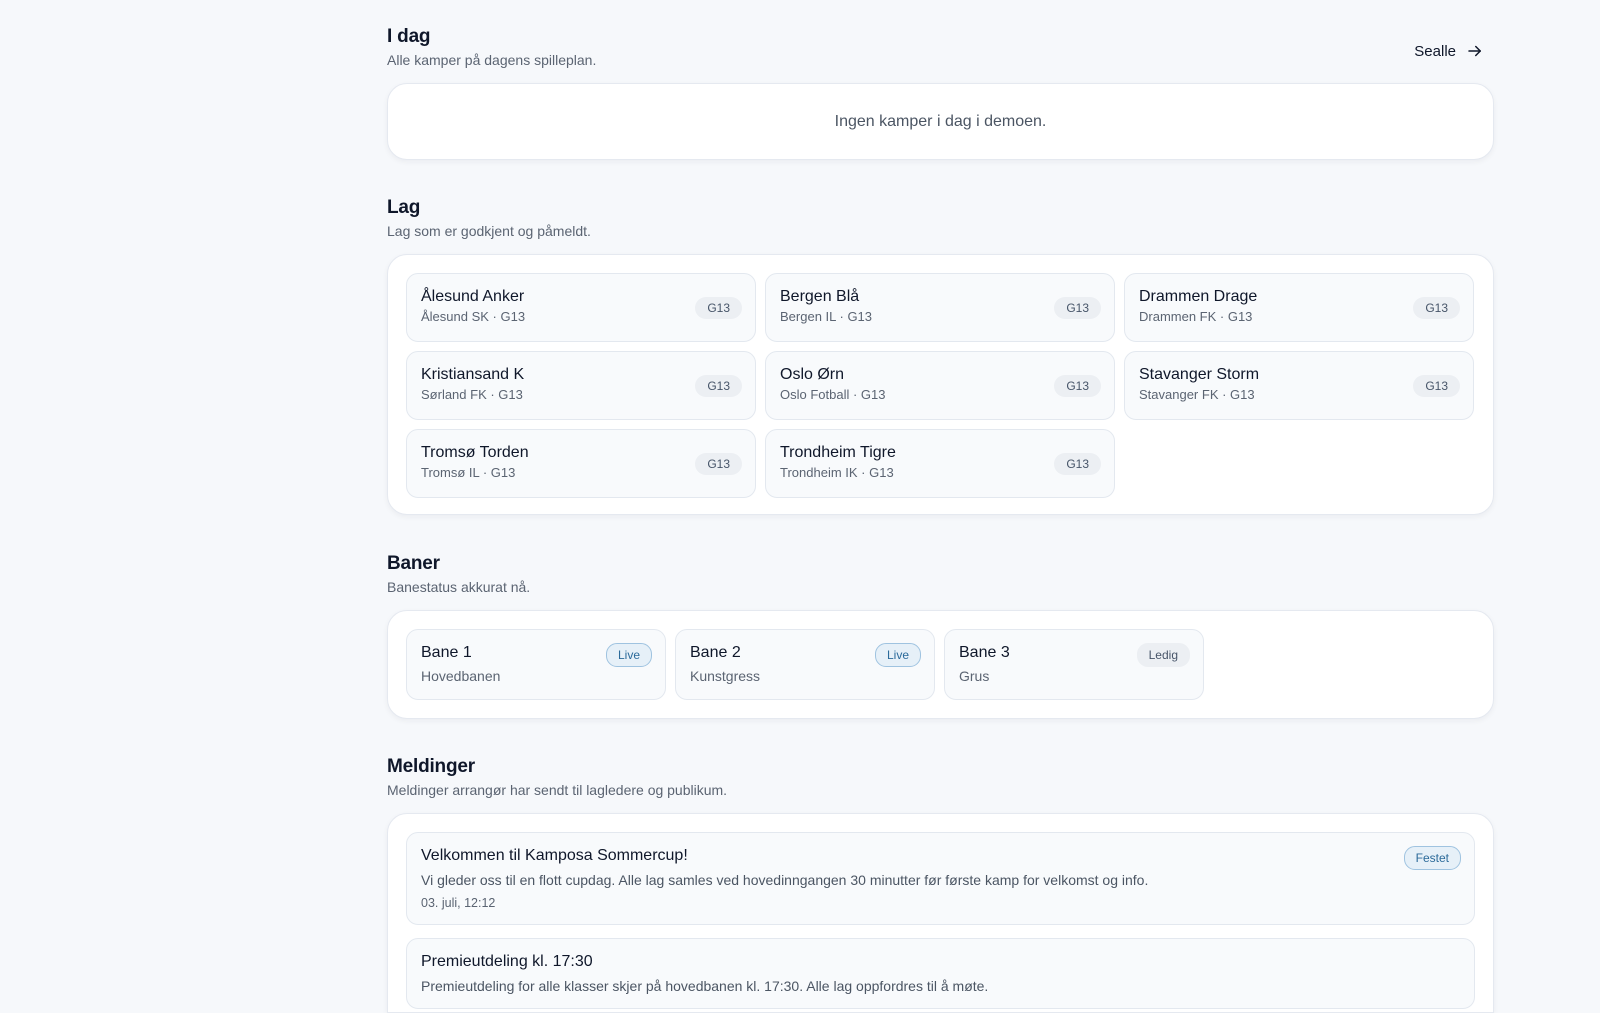 Image resolution: width=1600 pixels, height=1013 pixels. I want to click on team-name: Kristiansand K, so click(473, 374).